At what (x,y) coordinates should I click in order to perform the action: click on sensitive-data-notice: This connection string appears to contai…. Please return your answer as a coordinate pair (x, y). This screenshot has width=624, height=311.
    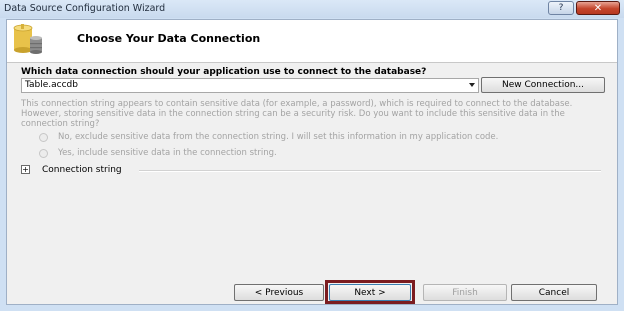
    Looking at the image, I should click on (297, 114).